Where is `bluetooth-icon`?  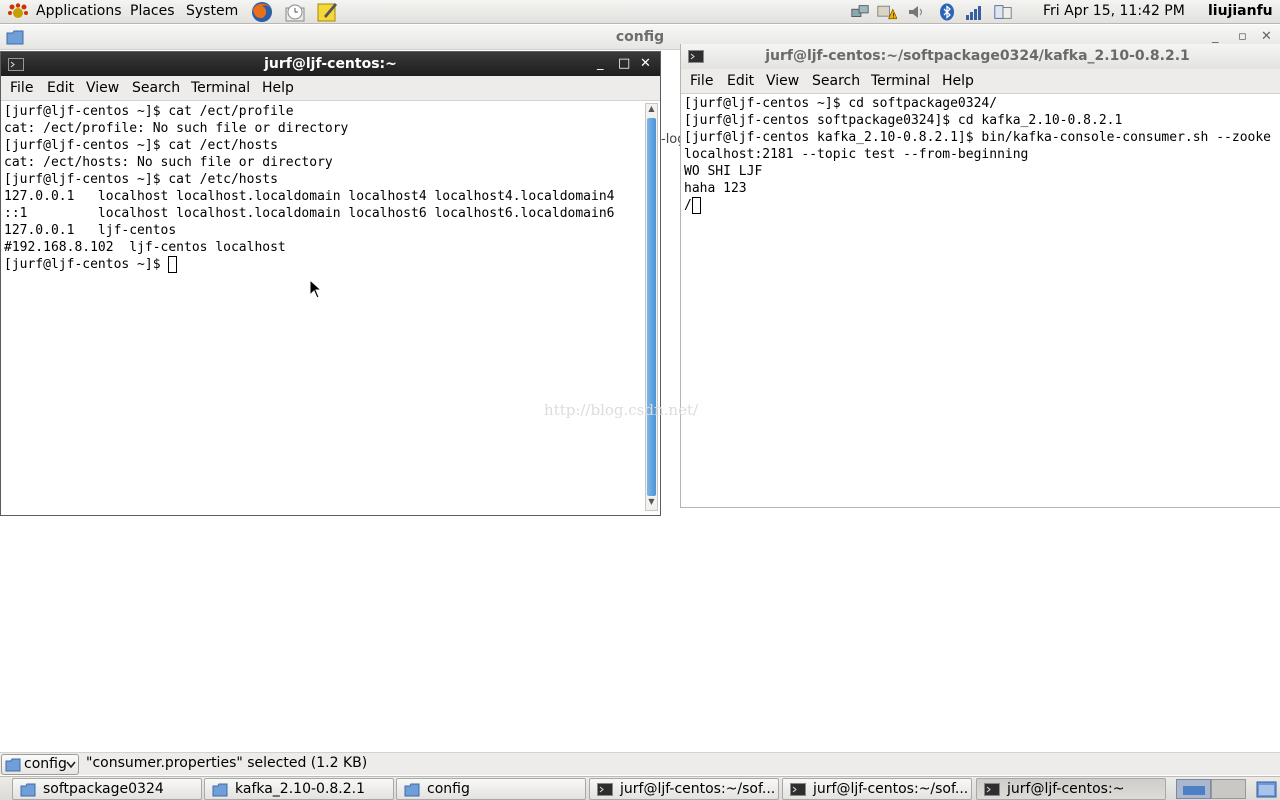
bluetooth-icon is located at coordinates (947, 12).